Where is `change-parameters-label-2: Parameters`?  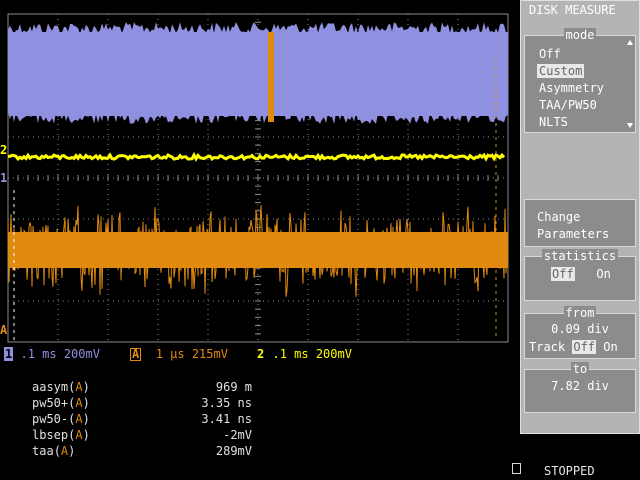 change-parameters-label-2: Parameters is located at coordinates (573, 234).